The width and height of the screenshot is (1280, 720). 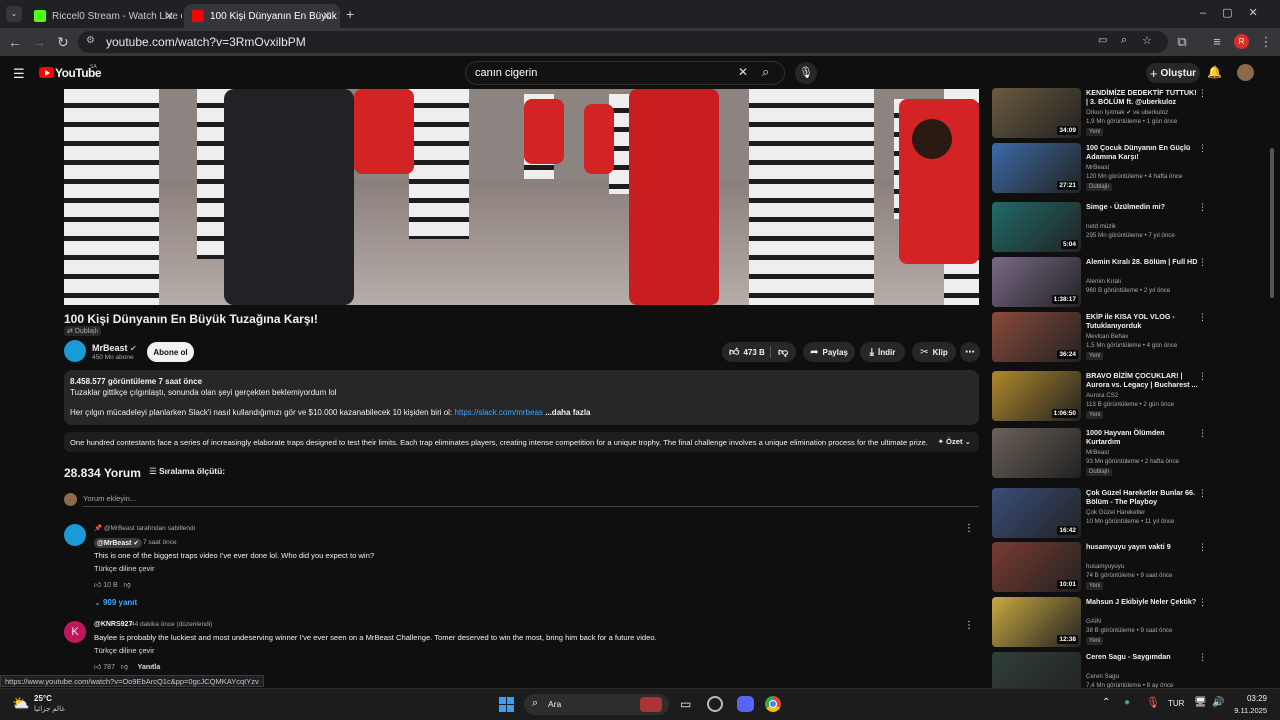 What do you see at coordinates (75, 351) in the screenshot?
I see `channel-avatar` at bounding box center [75, 351].